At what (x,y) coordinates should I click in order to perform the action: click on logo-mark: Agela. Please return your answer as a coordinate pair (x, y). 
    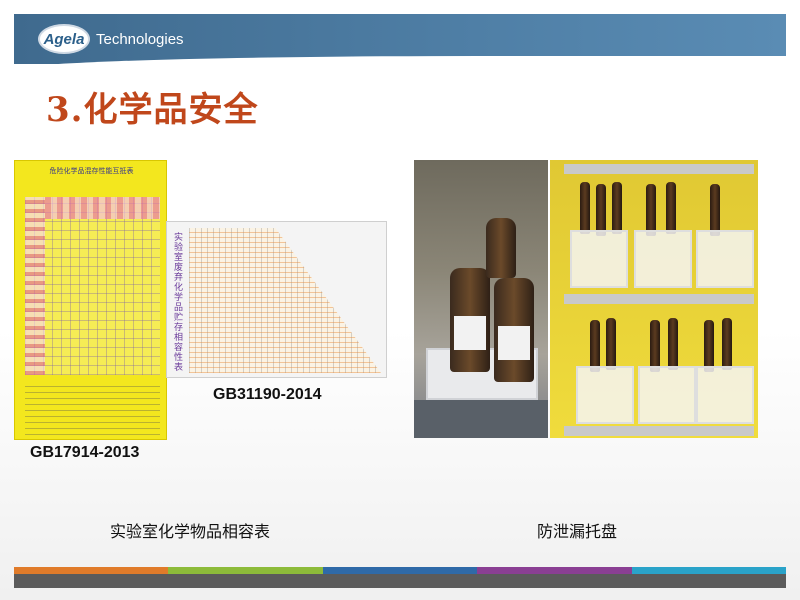
    Looking at the image, I should click on (64, 39).